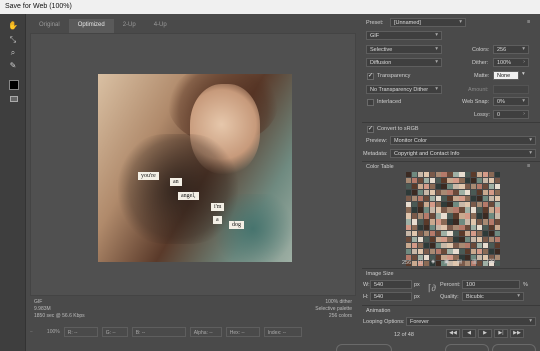 This screenshot has height=351, width=540. I want to click on quality-dropdown: Bicubic ▾, so click(493, 296).